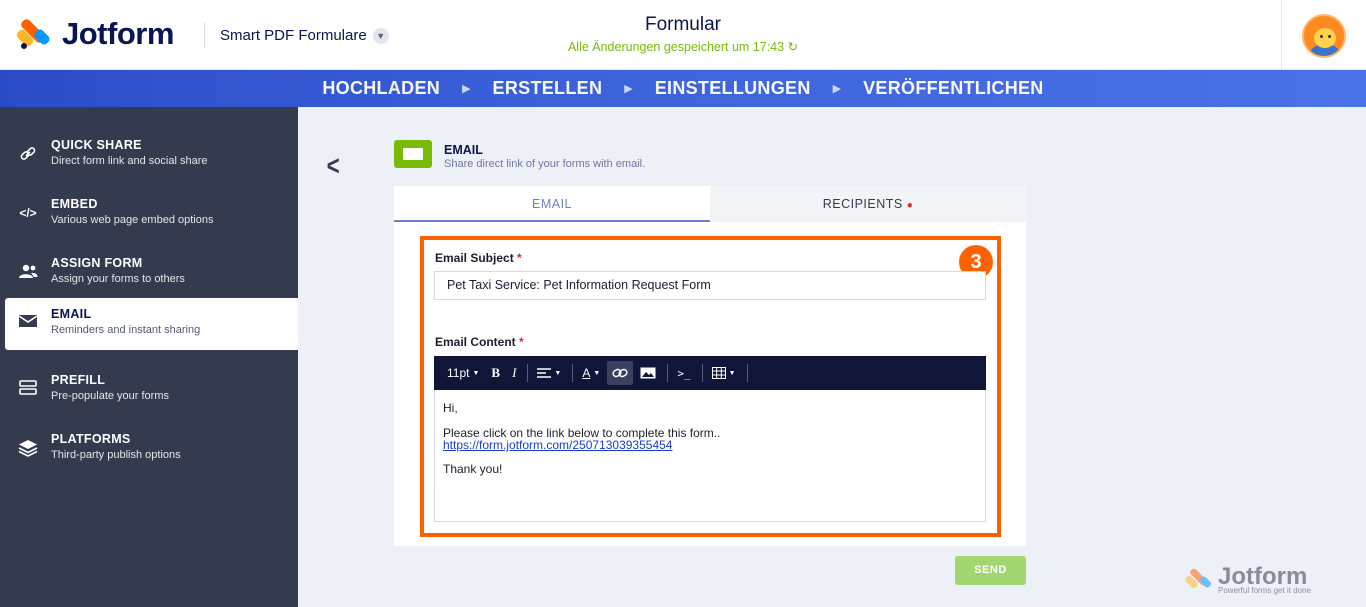 The image size is (1366, 607). Describe the element at coordinates (71, 314) in the screenshot. I see `sidebar-item-title: EMAIL` at that location.